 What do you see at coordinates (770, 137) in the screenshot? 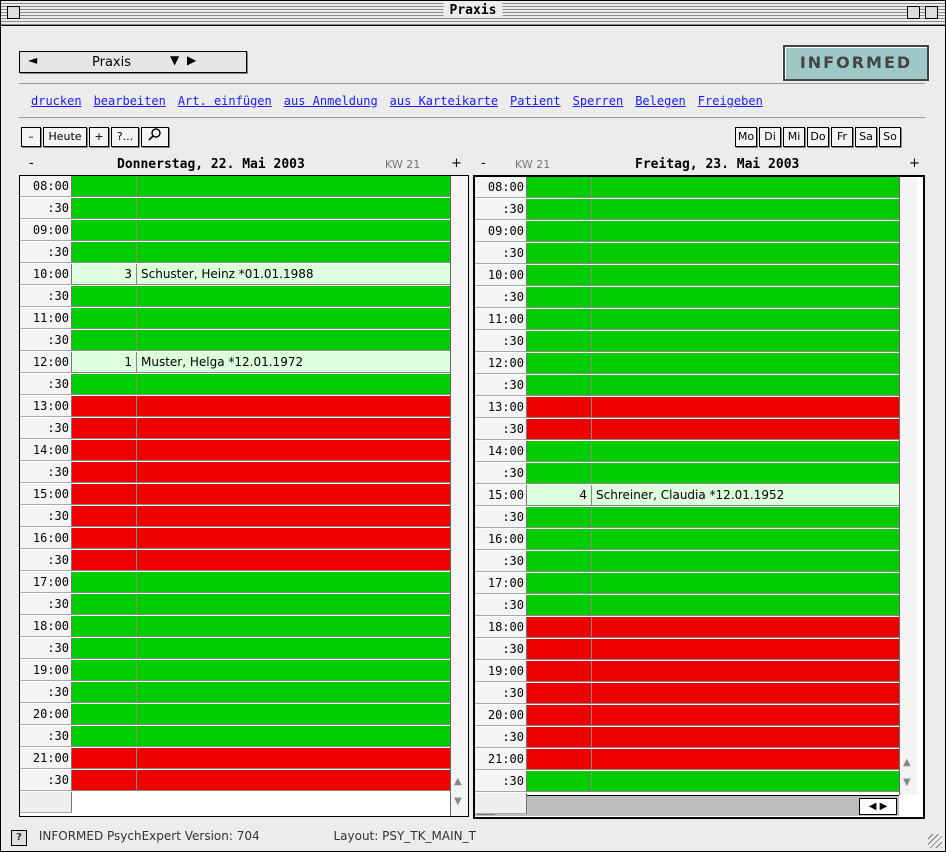
I see `weekday-button-di: Di` at bounding box center [770, 137].